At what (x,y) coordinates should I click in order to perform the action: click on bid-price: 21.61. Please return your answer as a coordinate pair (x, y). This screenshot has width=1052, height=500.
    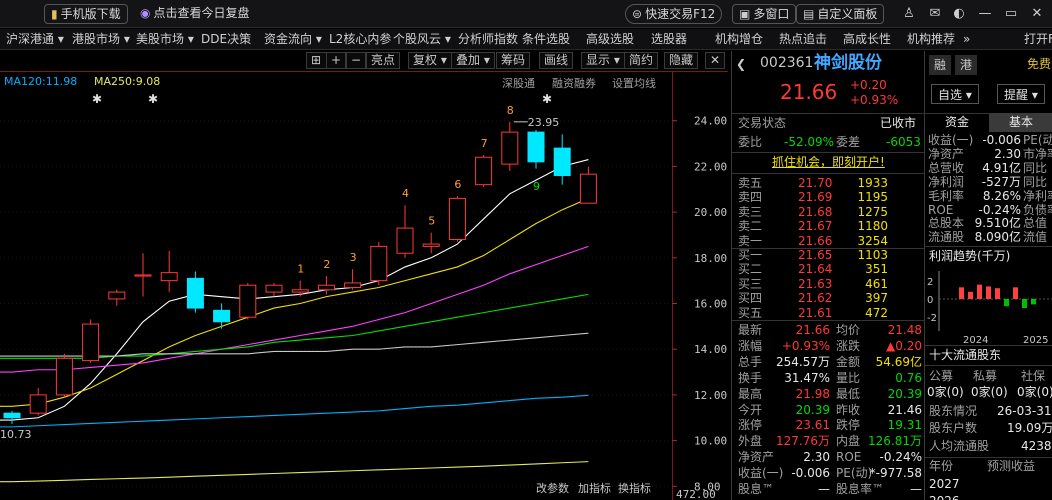
    Looking at the image, I should click on (815, 313).